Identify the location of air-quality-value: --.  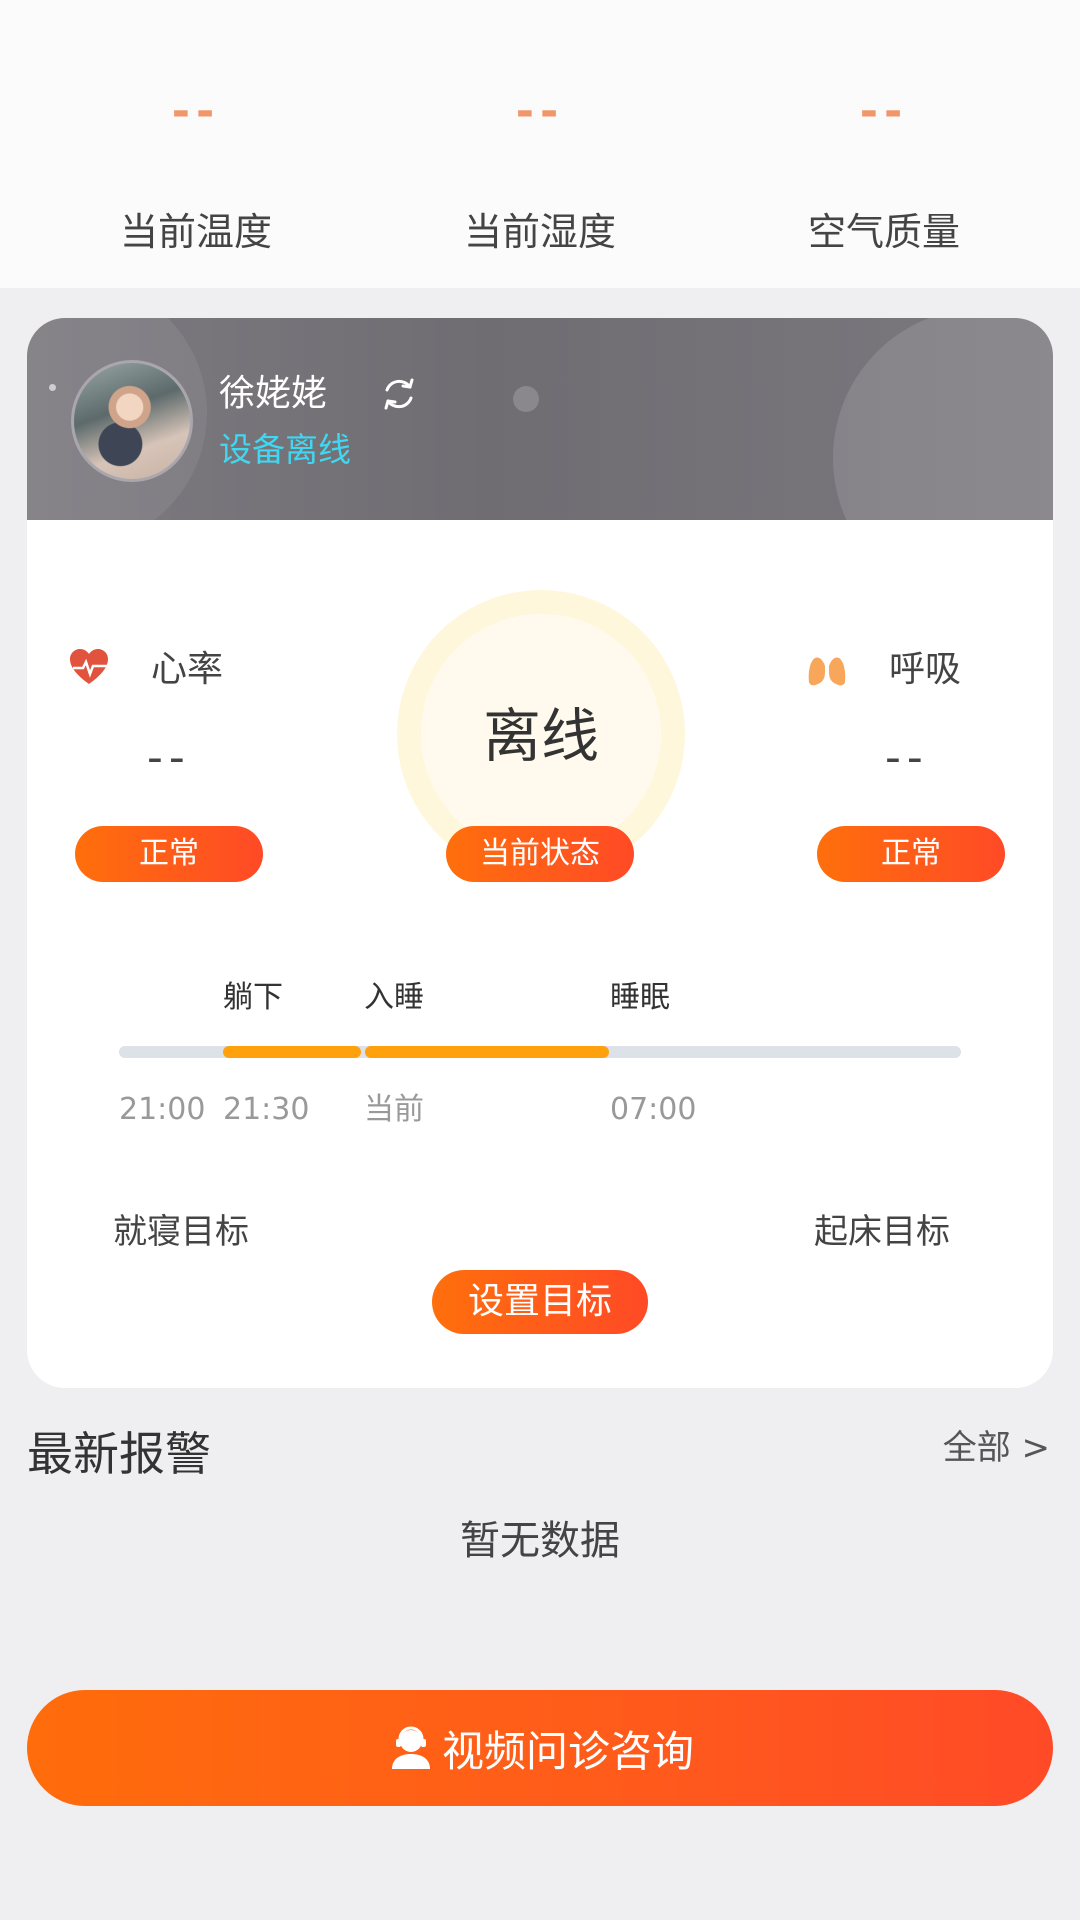
(884, 111).